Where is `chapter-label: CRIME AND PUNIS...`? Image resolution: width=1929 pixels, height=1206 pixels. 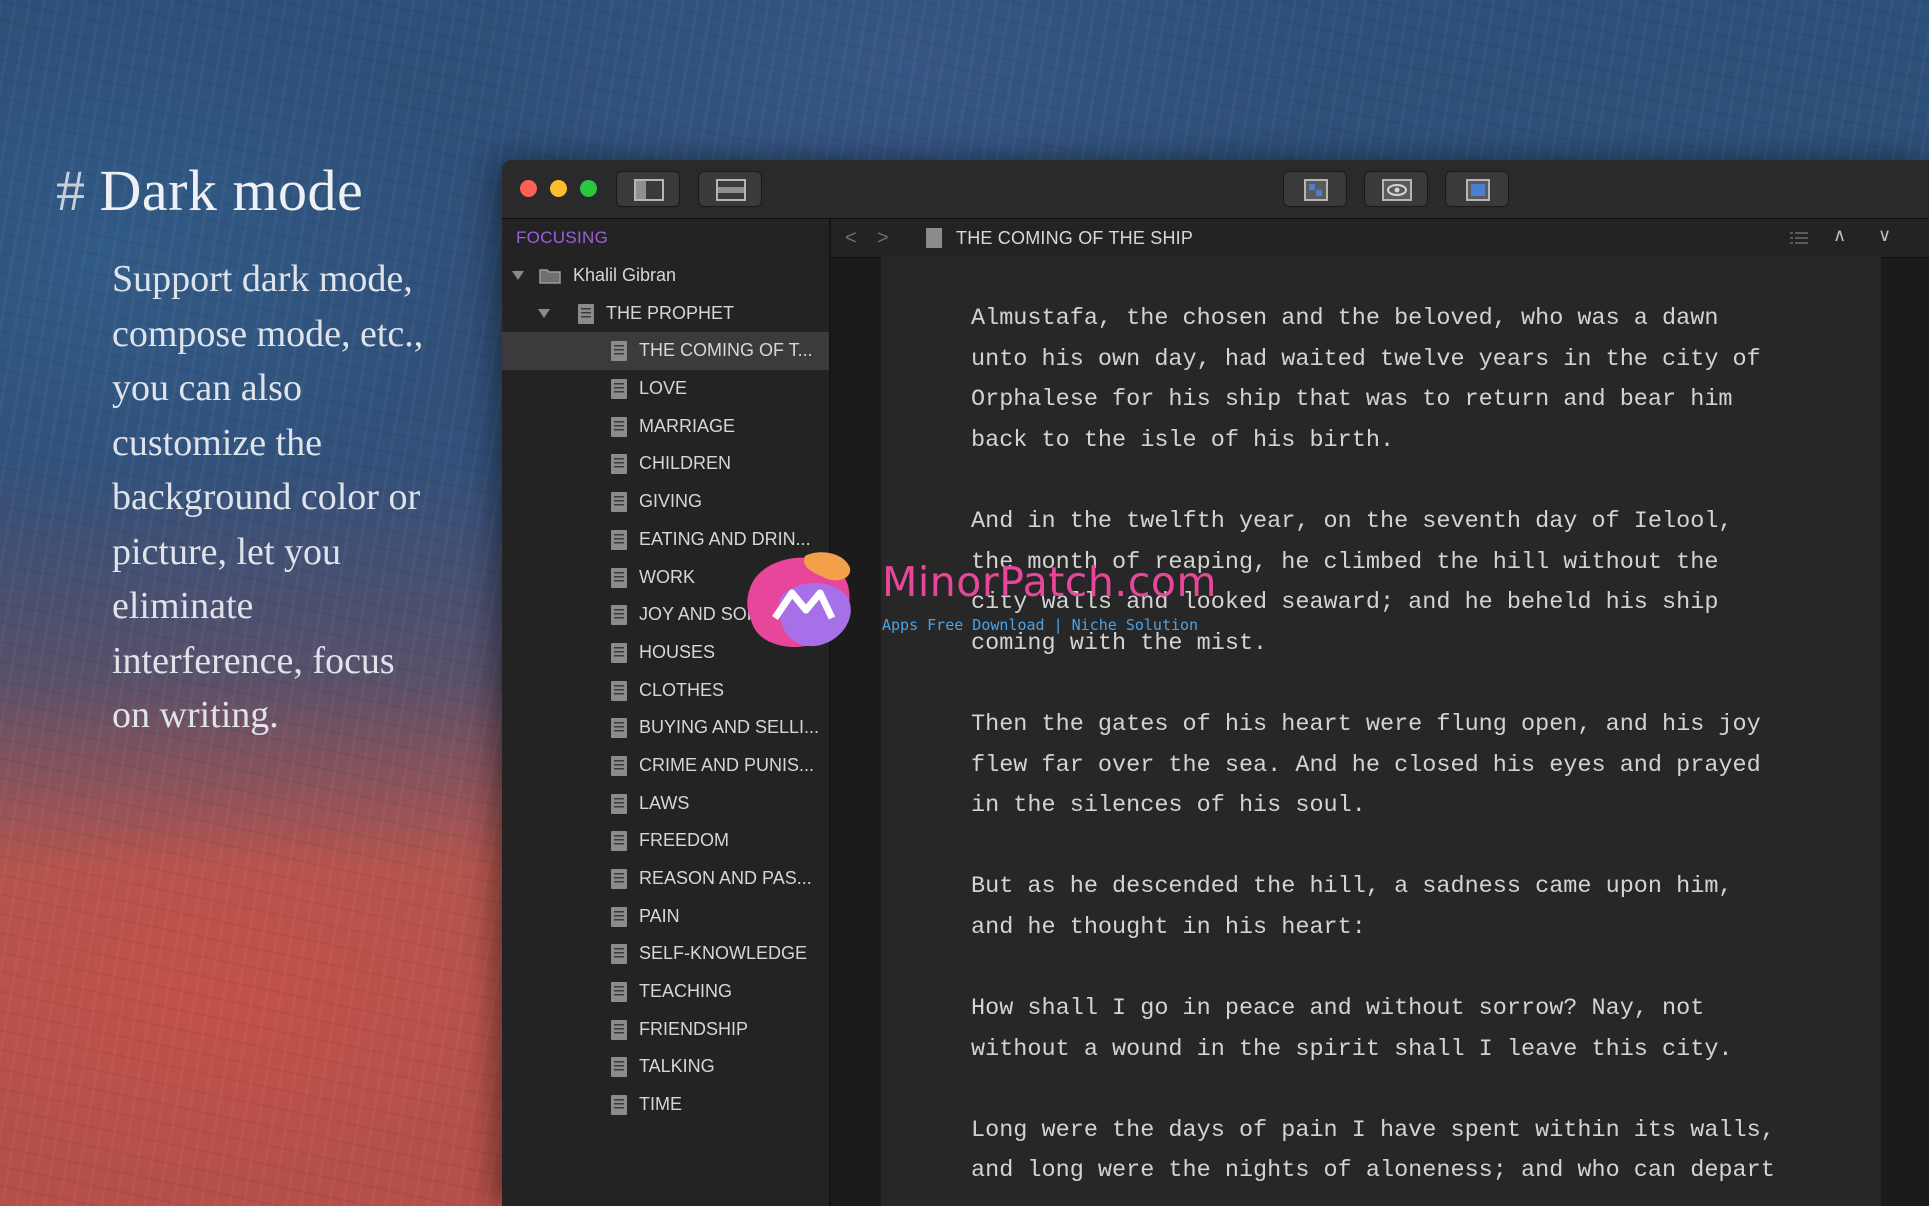 chapter-label: CRIME AND PUNIS... is located at coordinates (727, 764).